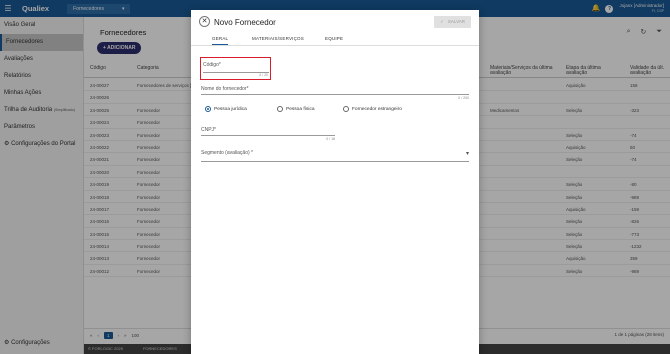 This screenshot has width=670, height=354. Describe the element at coordinates (227, 153) in the screenshot. I see `segmento-label: Segmento (avaliação) *` at that location.